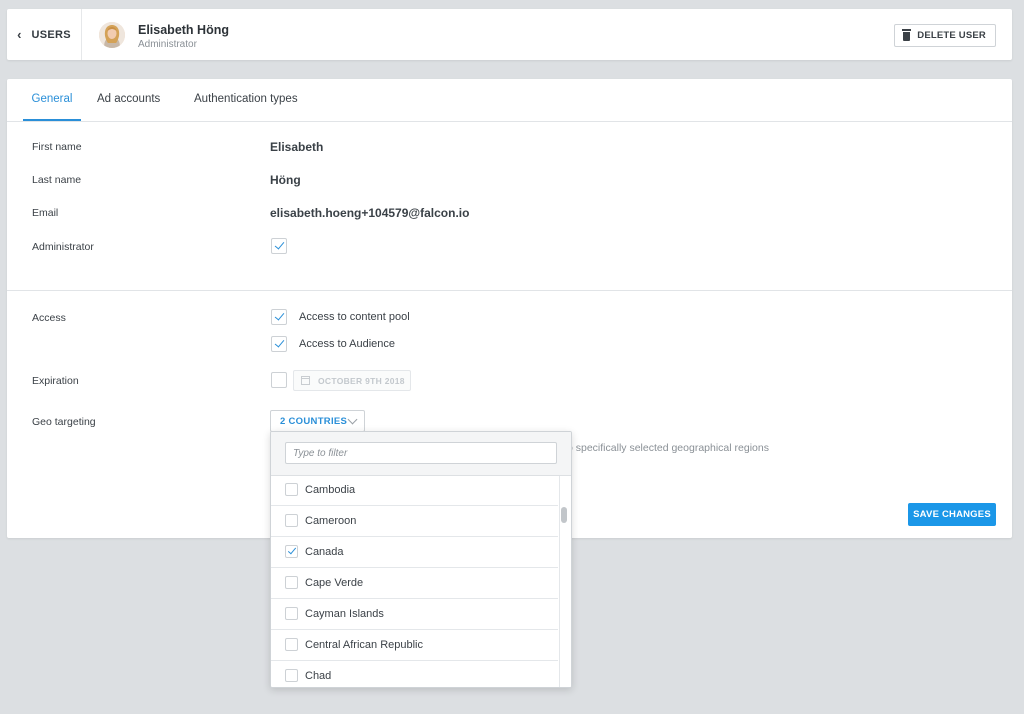 The width and height of the screenshot is (1024, 714). I want to click on tab-general: General, so click(52, 100).